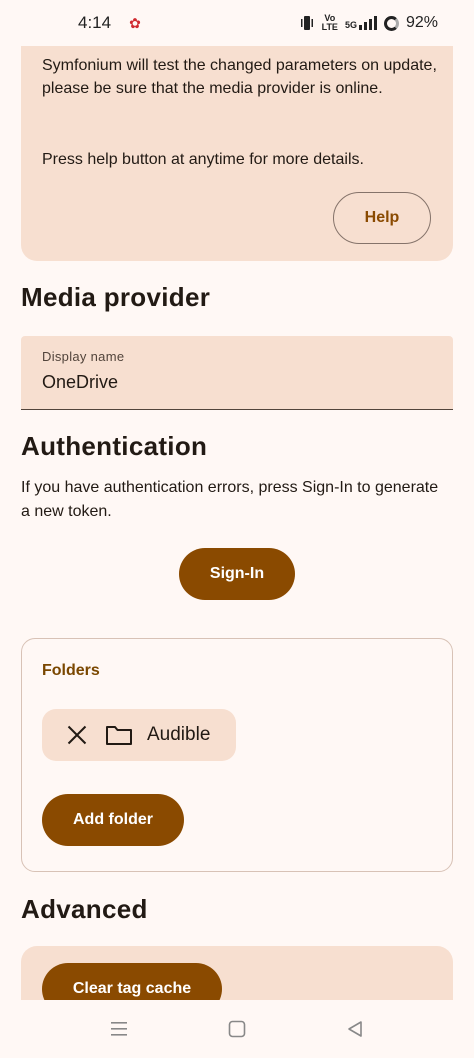 Image resolution: width=474 pixels, height=1058 pixels. Describe the element at coordinates (83, 356) in the screenshot. I see `display-name-label: Display name` at that location.